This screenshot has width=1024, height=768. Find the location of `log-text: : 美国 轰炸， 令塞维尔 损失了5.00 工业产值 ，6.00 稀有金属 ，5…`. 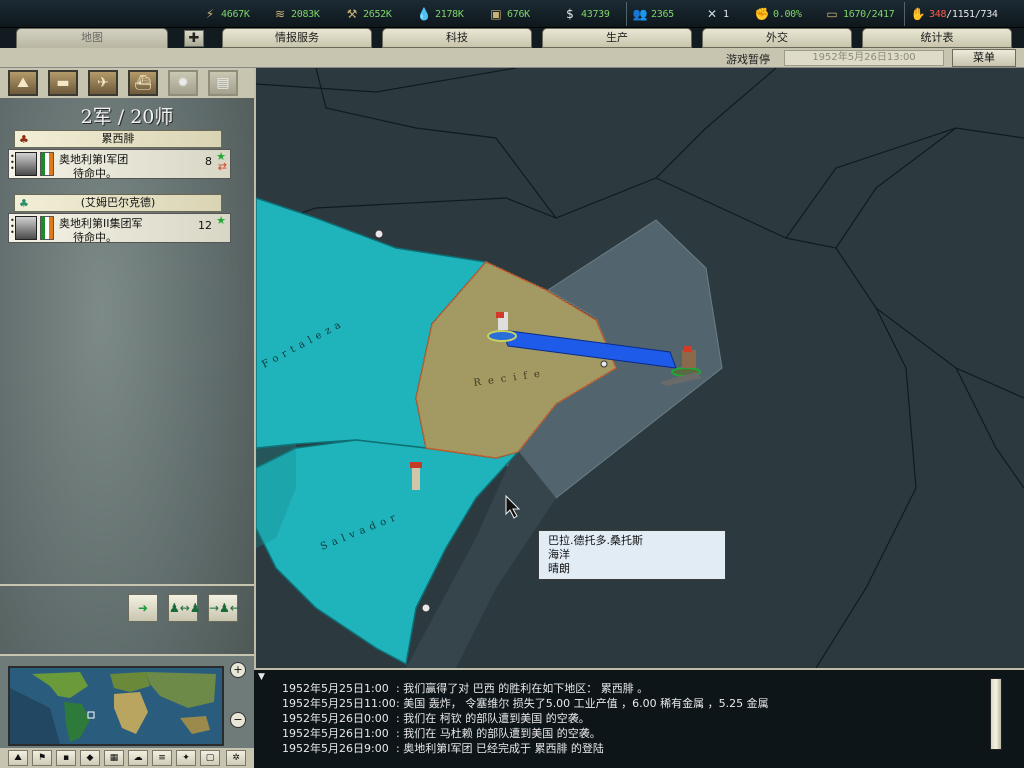

log-text: : 美国 轰炸， 令塞维尔 损失了5.00 工业产值 ，6.00 稀有金属 ，5… is located at coordinates (582, 703).